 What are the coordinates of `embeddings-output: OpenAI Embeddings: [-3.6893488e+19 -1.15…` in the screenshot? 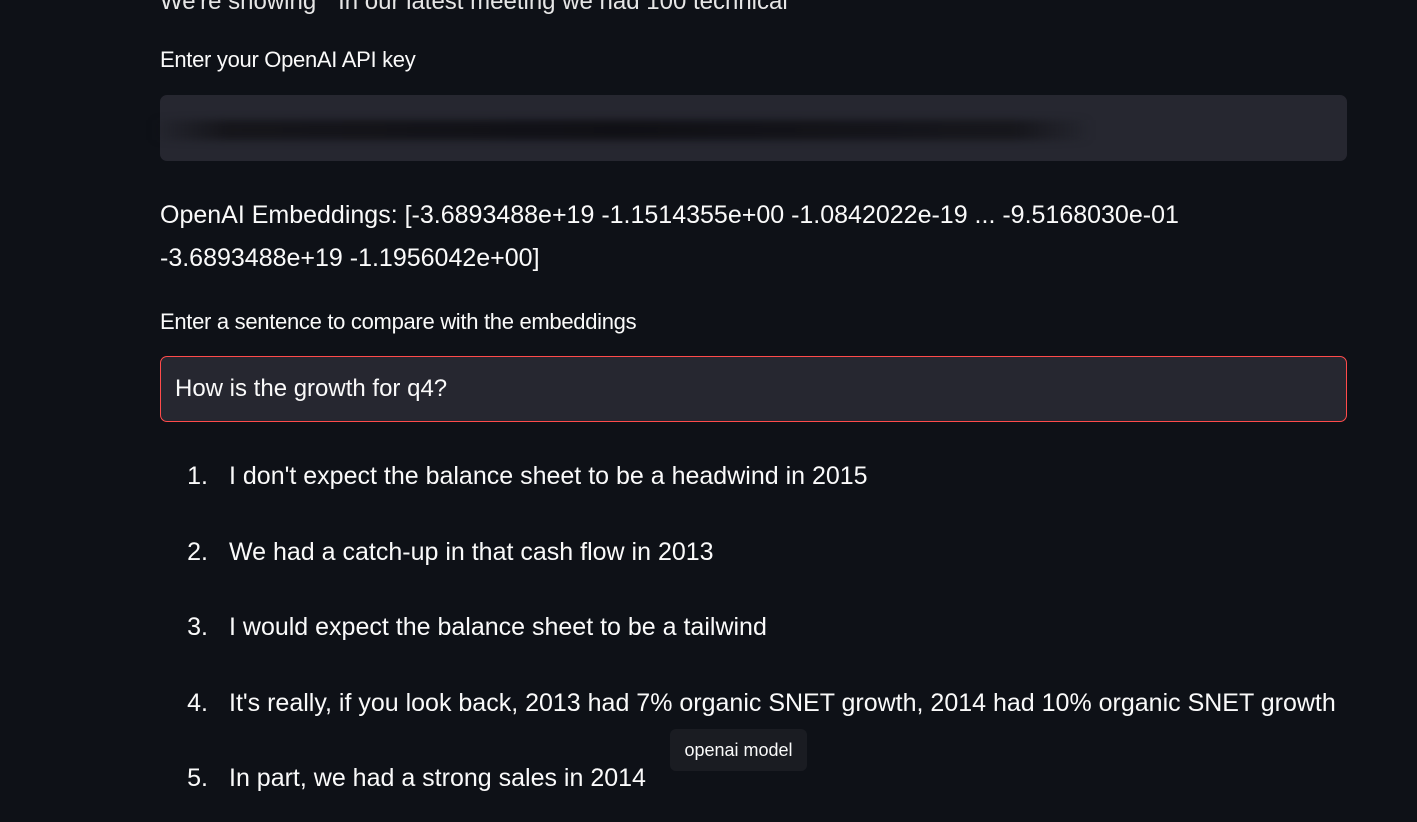 It's located at (750, 237).